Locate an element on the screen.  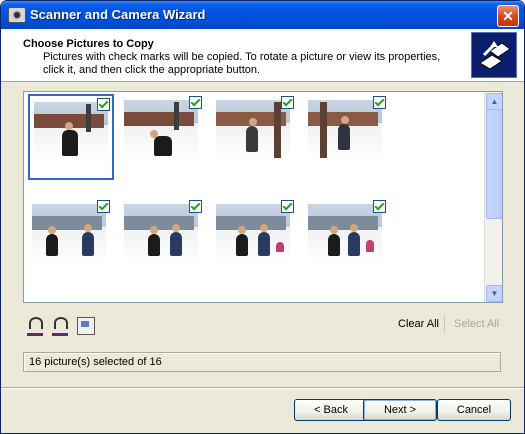
properties-icon is located at coordinates (86, 326).